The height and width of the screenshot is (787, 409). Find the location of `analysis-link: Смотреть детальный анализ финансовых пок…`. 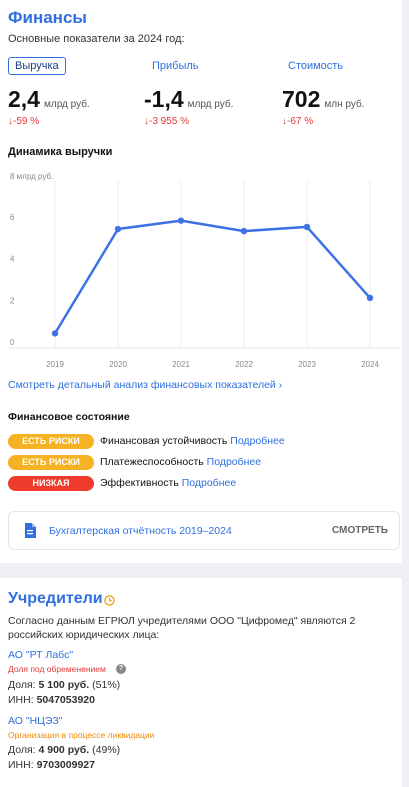

analysis-link: Смотреть детальный анализ финансовых пок… is located at coordinates (145, 385).